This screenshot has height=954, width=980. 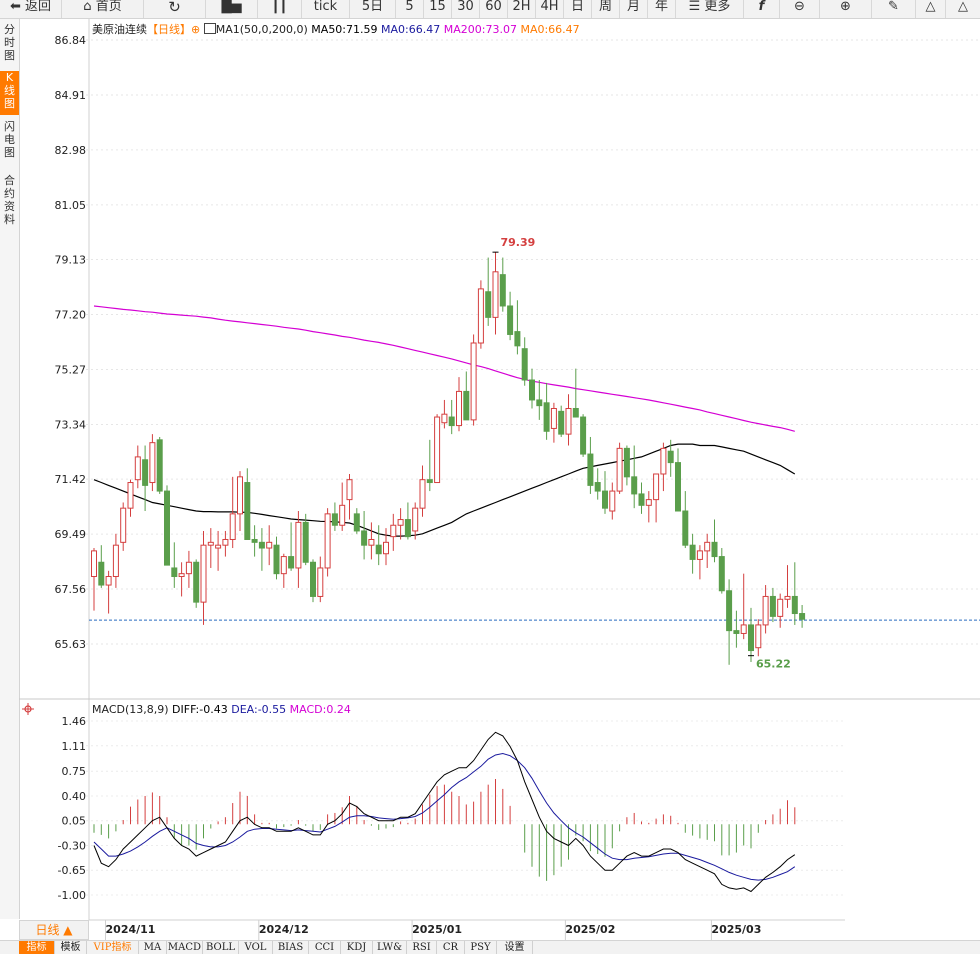 I want to click on low-label: 65.22, so click(x=773, y=664).